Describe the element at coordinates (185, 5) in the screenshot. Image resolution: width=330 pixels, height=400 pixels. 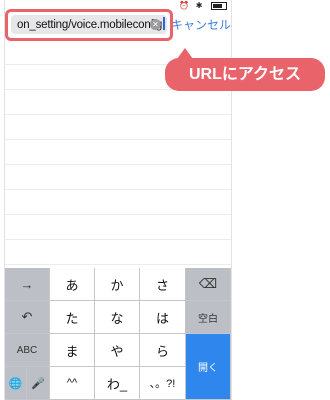
I see `alarm-icon: ⏰` at that location.